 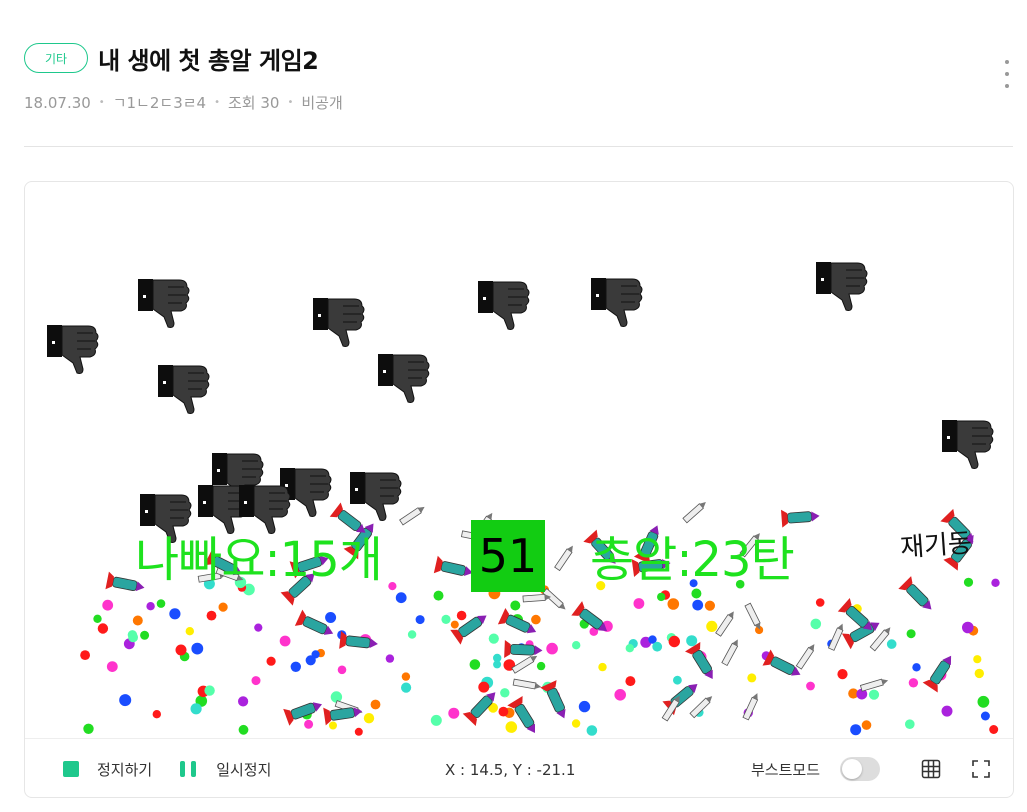 I want to click on category-tag: 기타, so click(x=56, y=58).